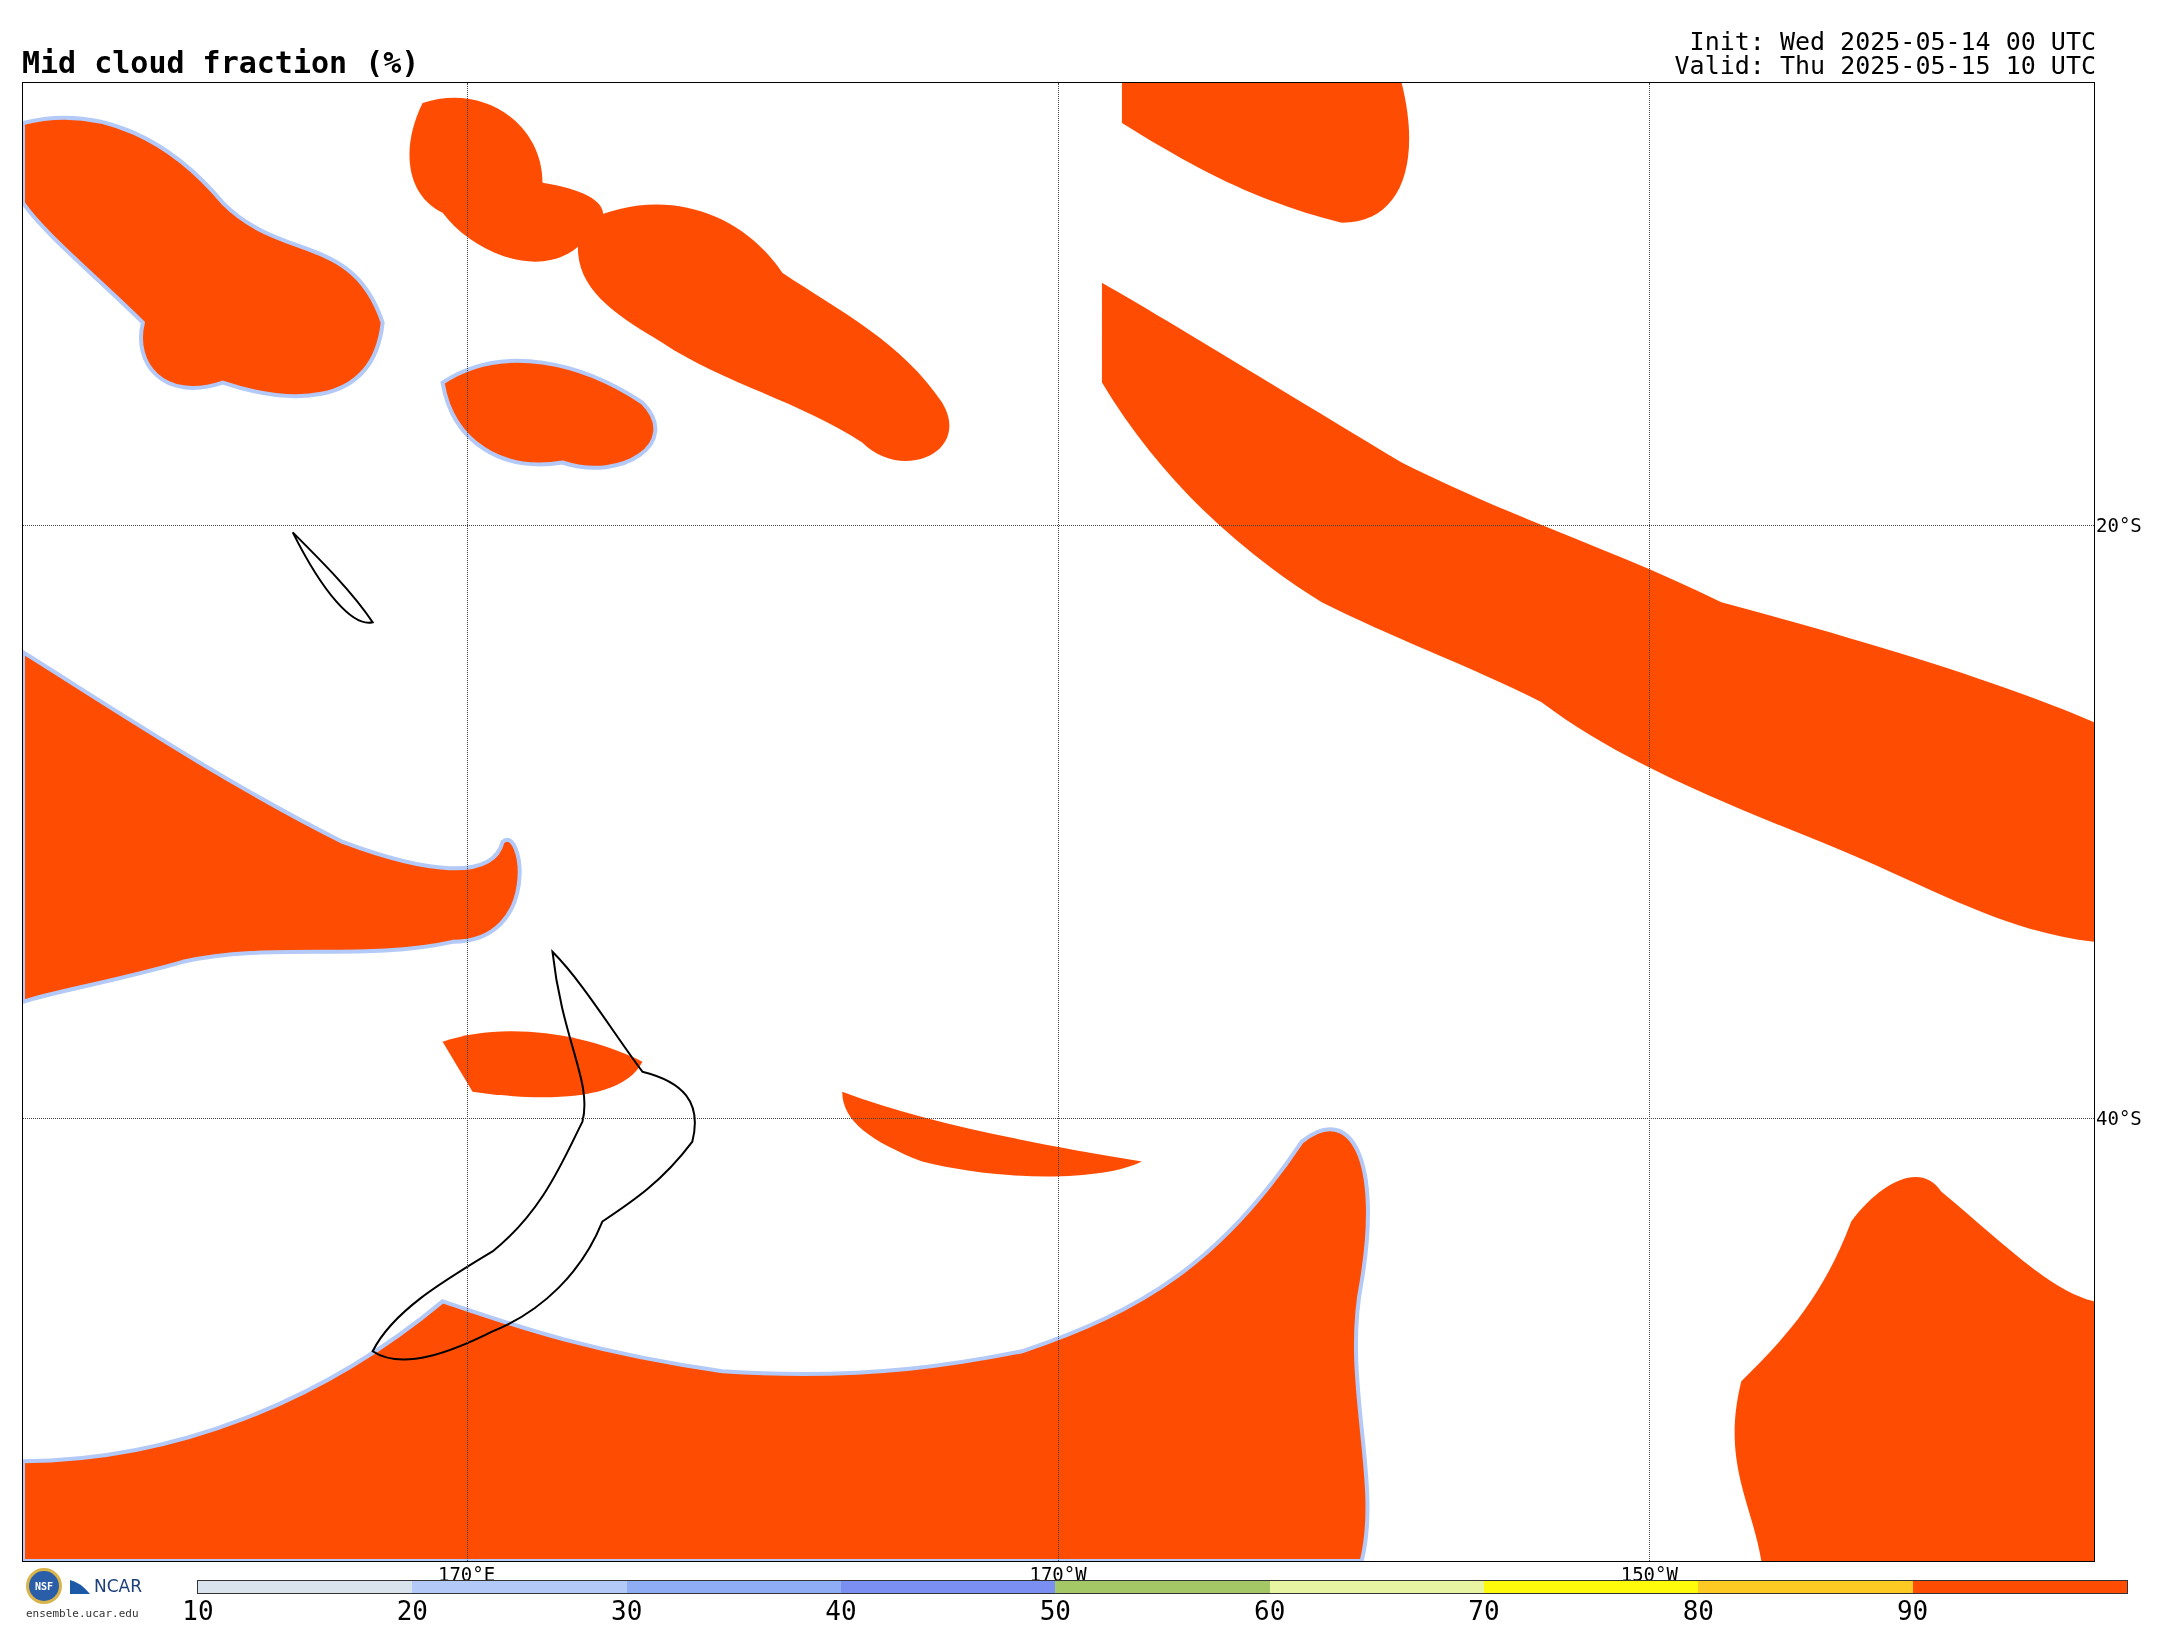  What do you see at coordinates (627, 1611) in the screenshot?
I see `colorbar-tick-label: 30` at bounding box center [627, 1611].